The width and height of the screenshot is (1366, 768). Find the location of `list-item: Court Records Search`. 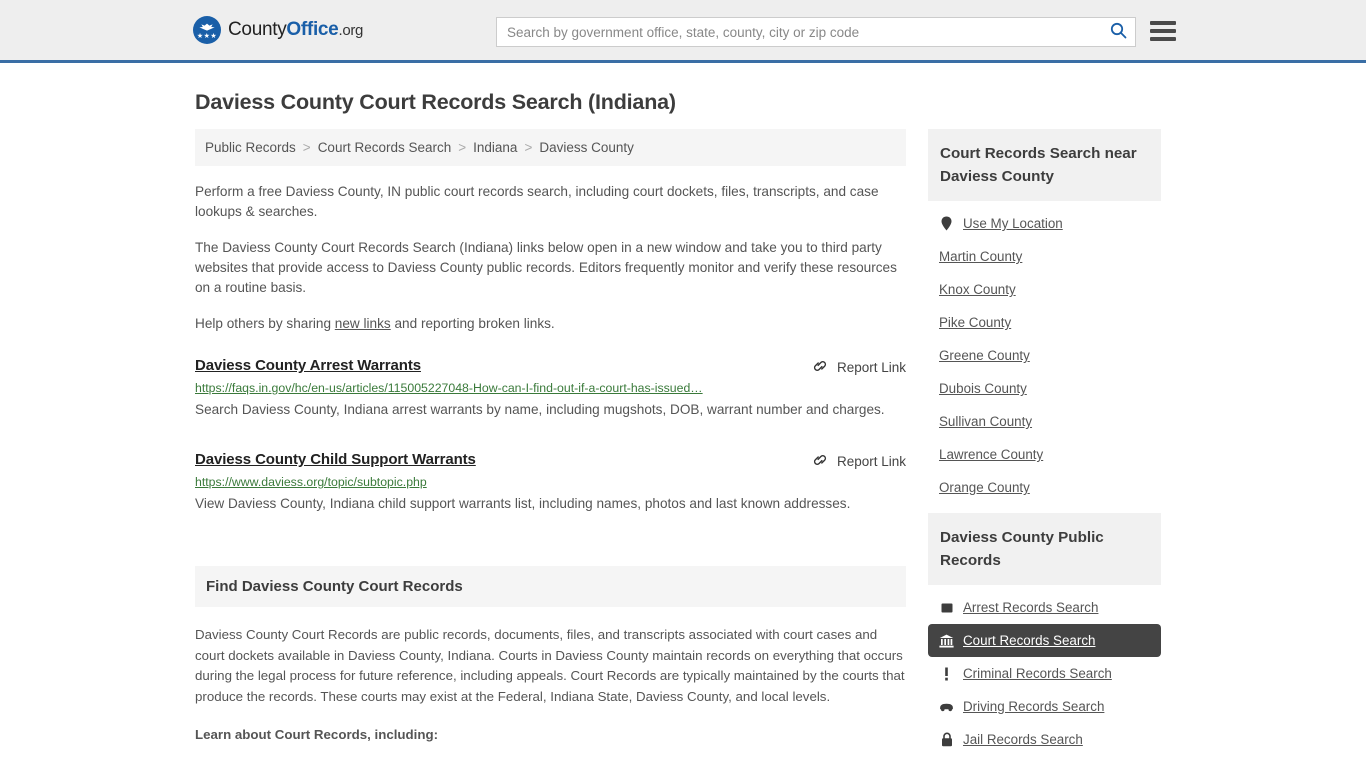

list-item: Court Records Search is located at coordinates (1044, 640).